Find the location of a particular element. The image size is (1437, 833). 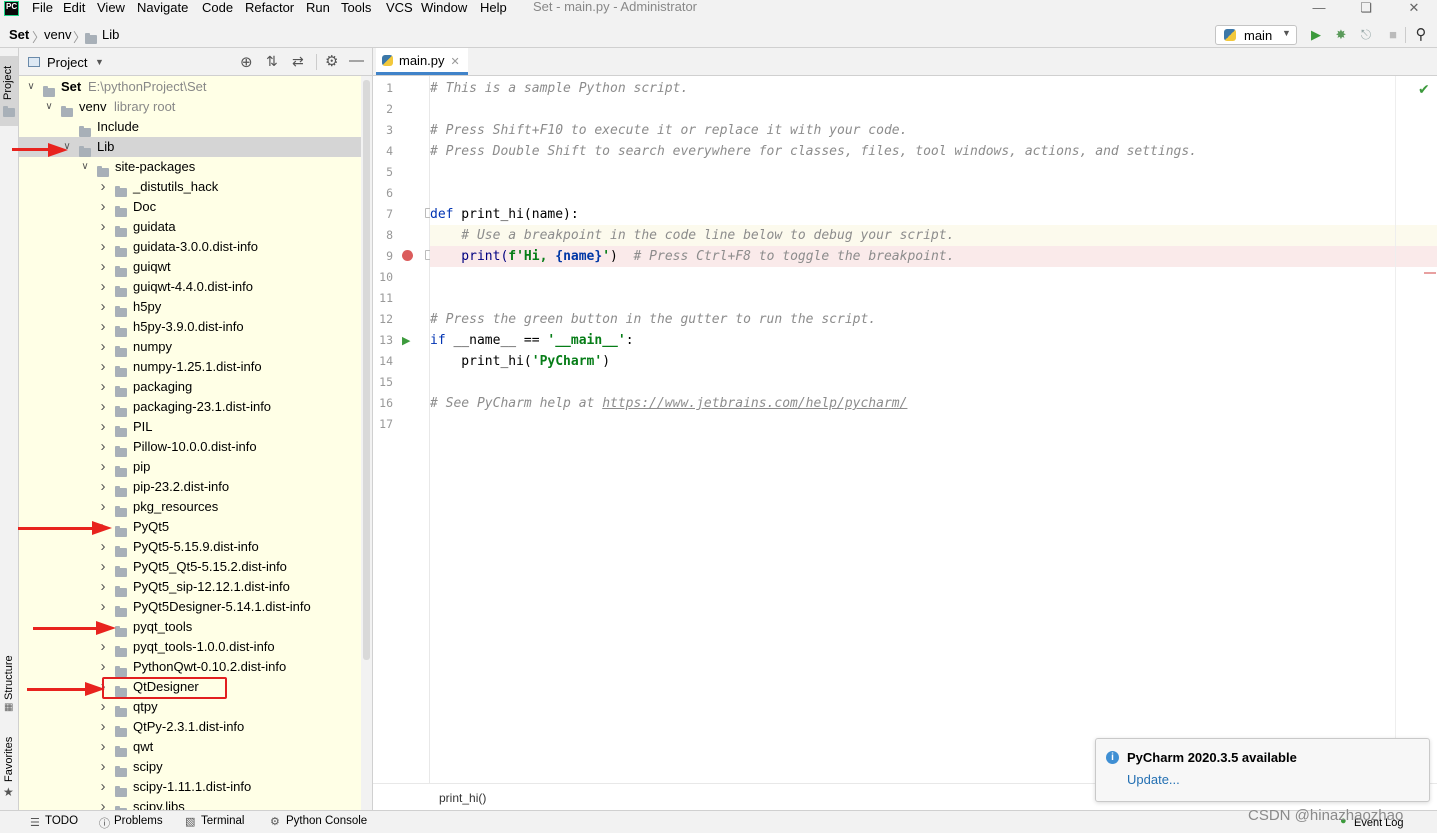

tree-item: Include is located at coordinates (190, 127).